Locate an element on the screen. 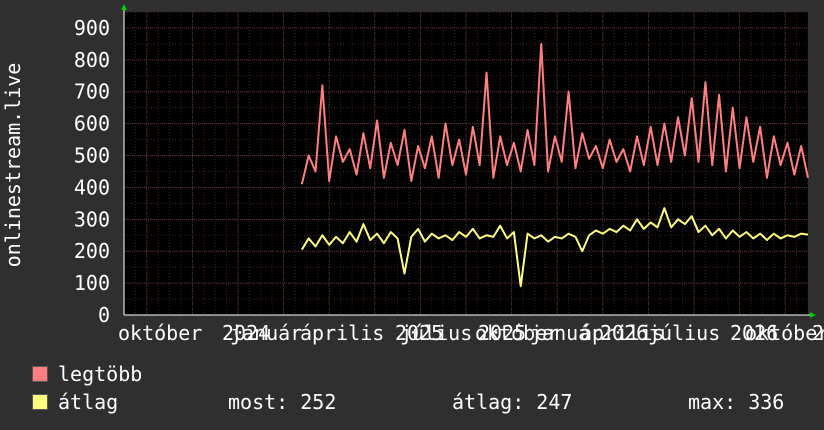 The image size is (824, 430). y-axis-arrow is located at coordinates (124, 7).